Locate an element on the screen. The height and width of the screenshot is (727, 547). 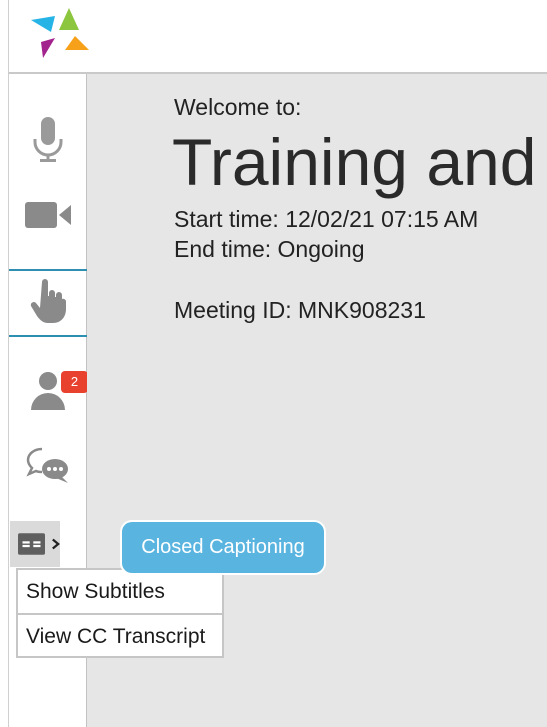
app-logo-icon is located at coordinates (60, 33).